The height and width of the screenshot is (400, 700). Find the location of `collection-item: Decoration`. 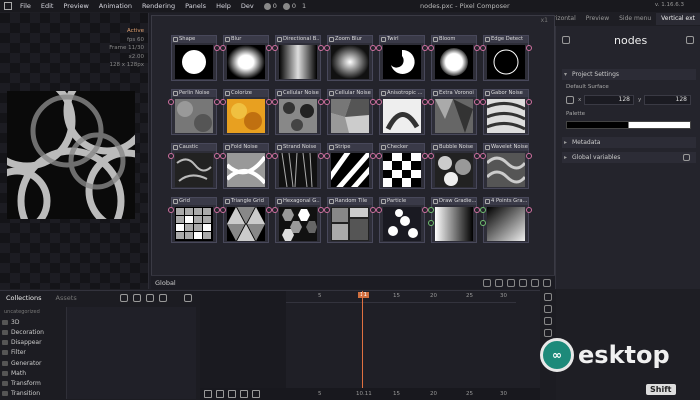

collection-item: Decoration is located at coordinates (33, 332).